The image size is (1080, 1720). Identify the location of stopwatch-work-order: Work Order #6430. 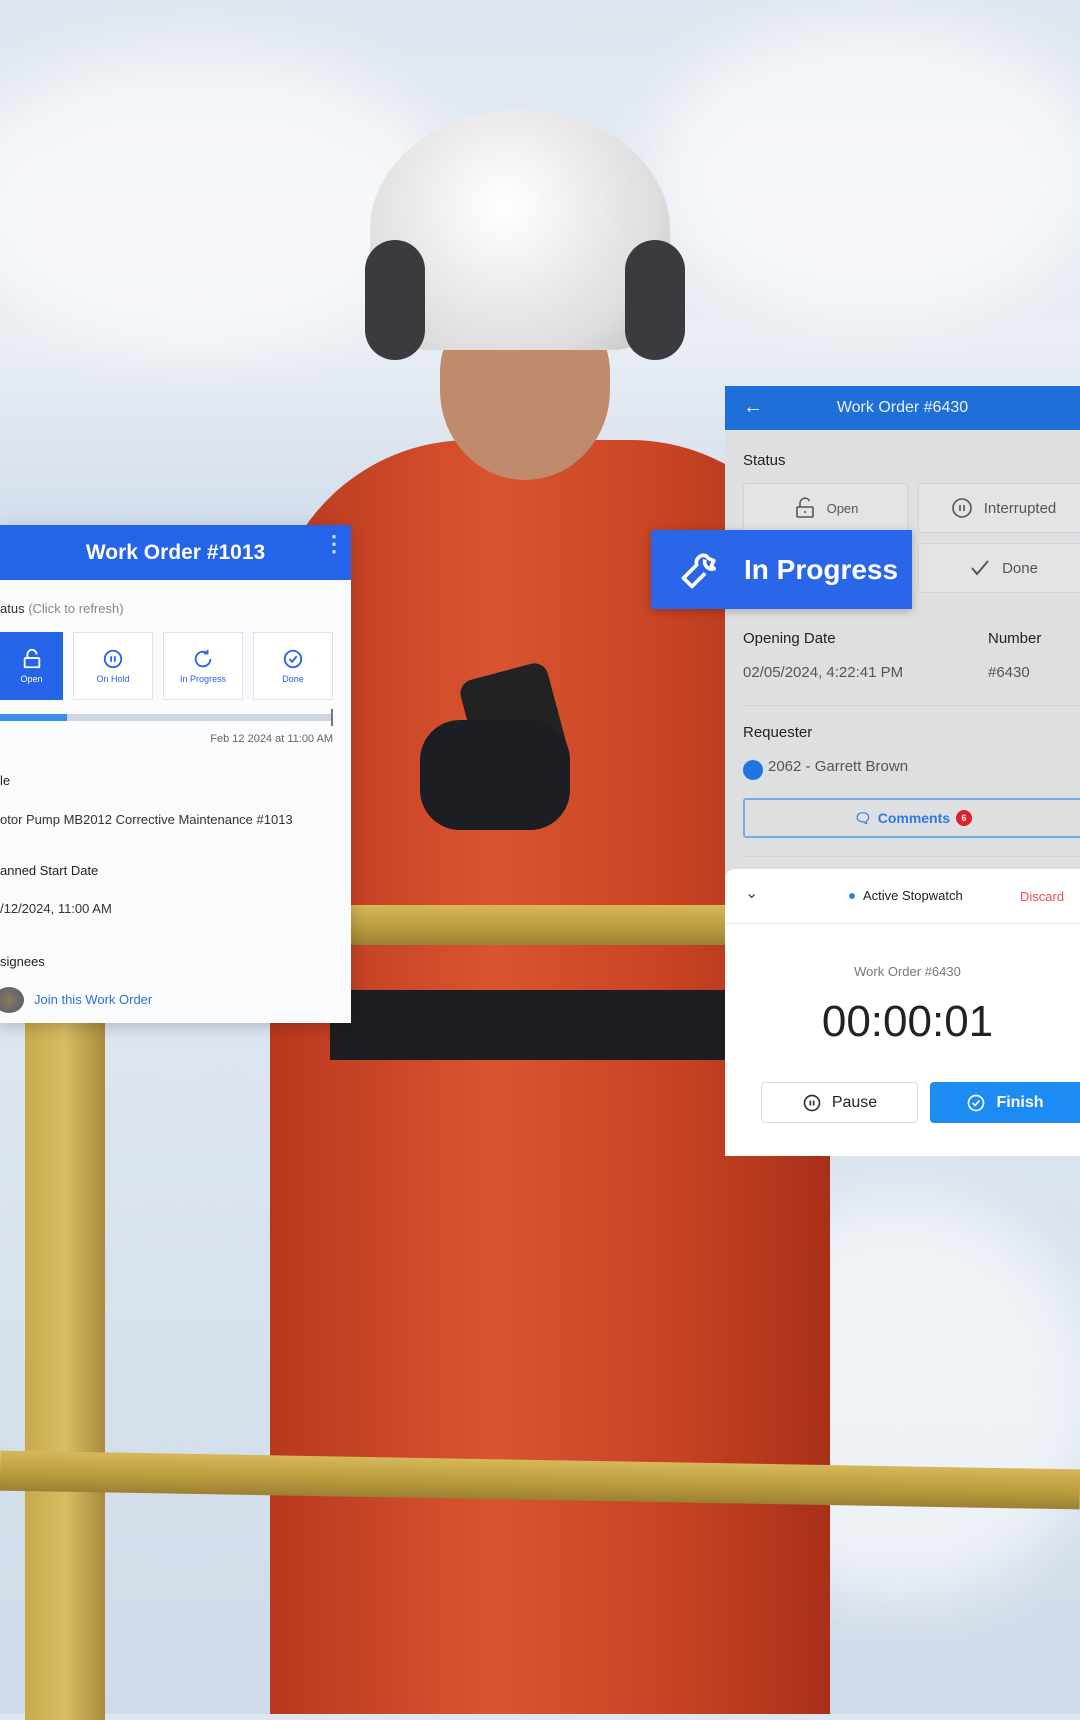
(907, 971).